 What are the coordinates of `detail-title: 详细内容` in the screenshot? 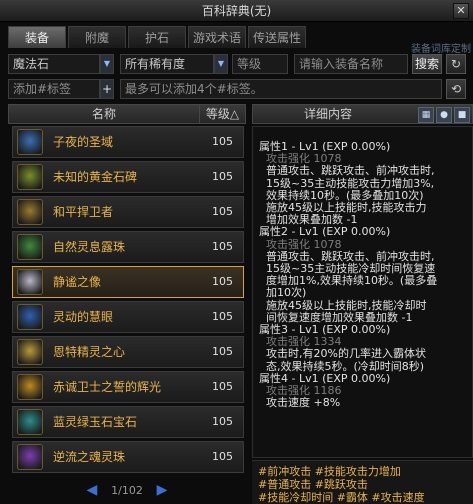 It's located at (327, 114).